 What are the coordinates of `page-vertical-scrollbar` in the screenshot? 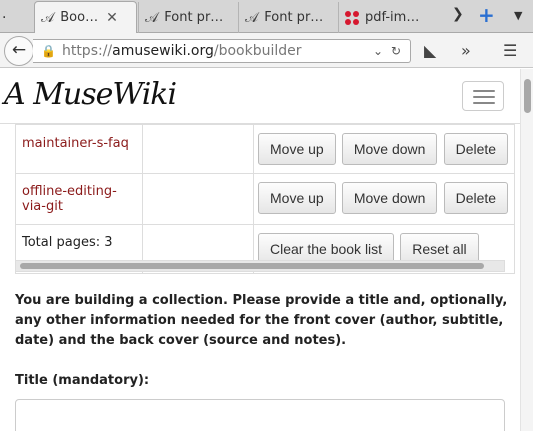 It's located at (526, 250).